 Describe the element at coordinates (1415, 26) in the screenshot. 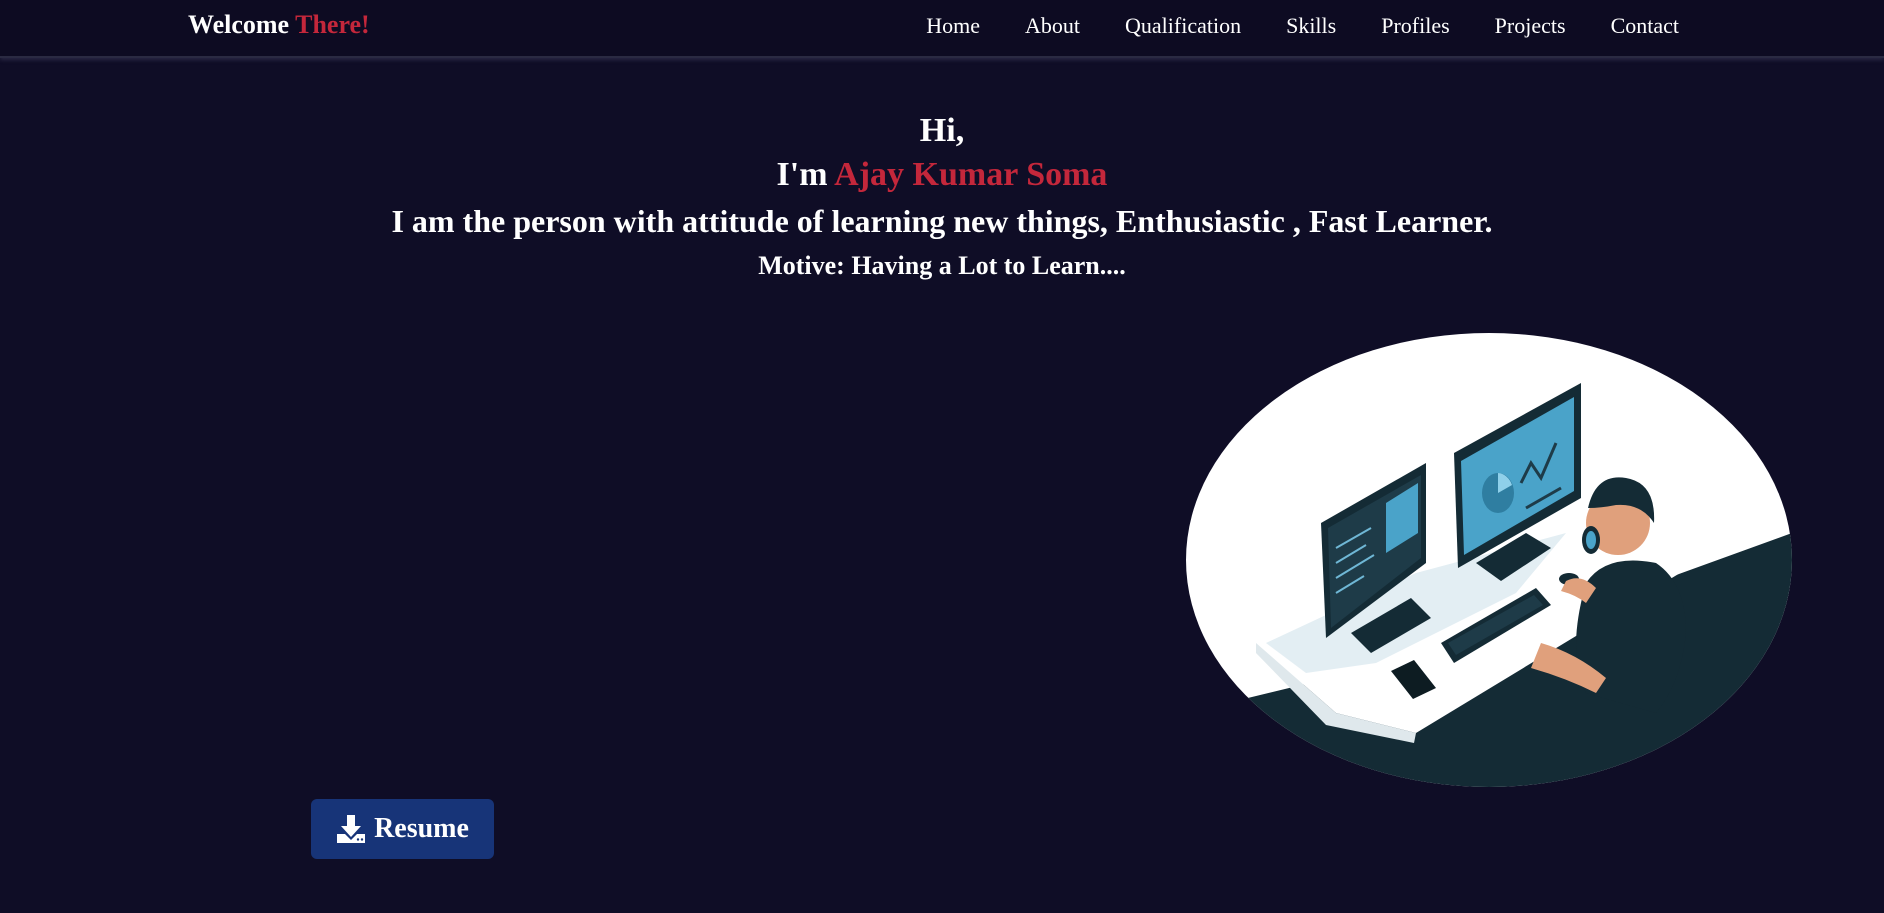

I see `nav-profiles: Profiles` at that location.